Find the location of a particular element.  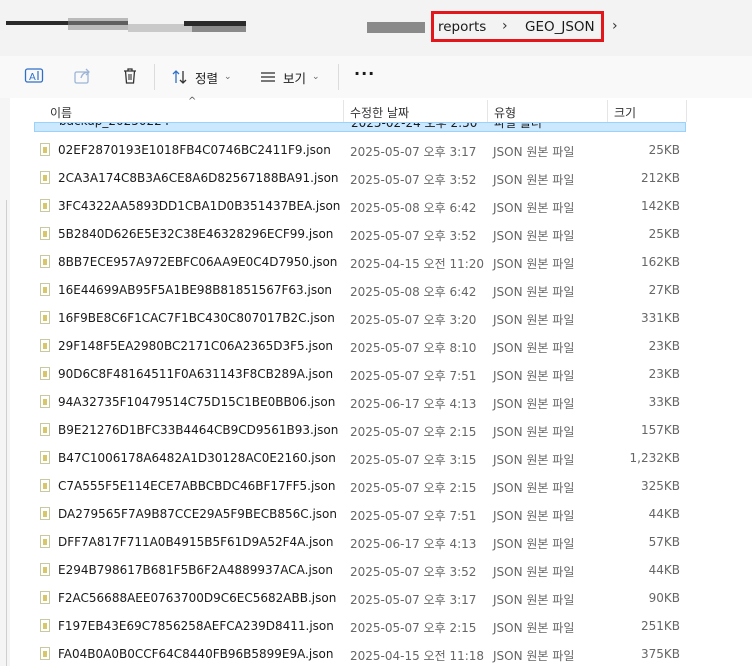

column-header-type: 유형 is located at coordinates (505, 112).